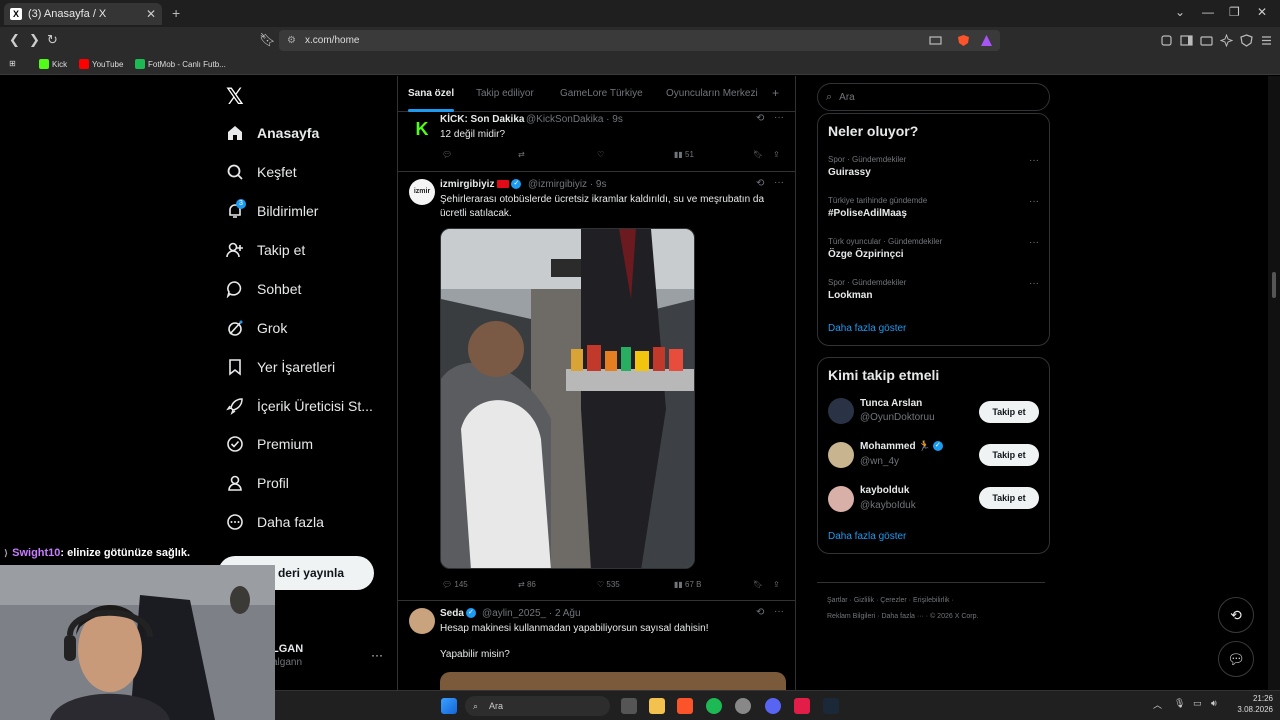  What do you see at coordinates (986, 40) in the screenshot?
I see `brave-rewards-icon` at bounding box center [986, 40].